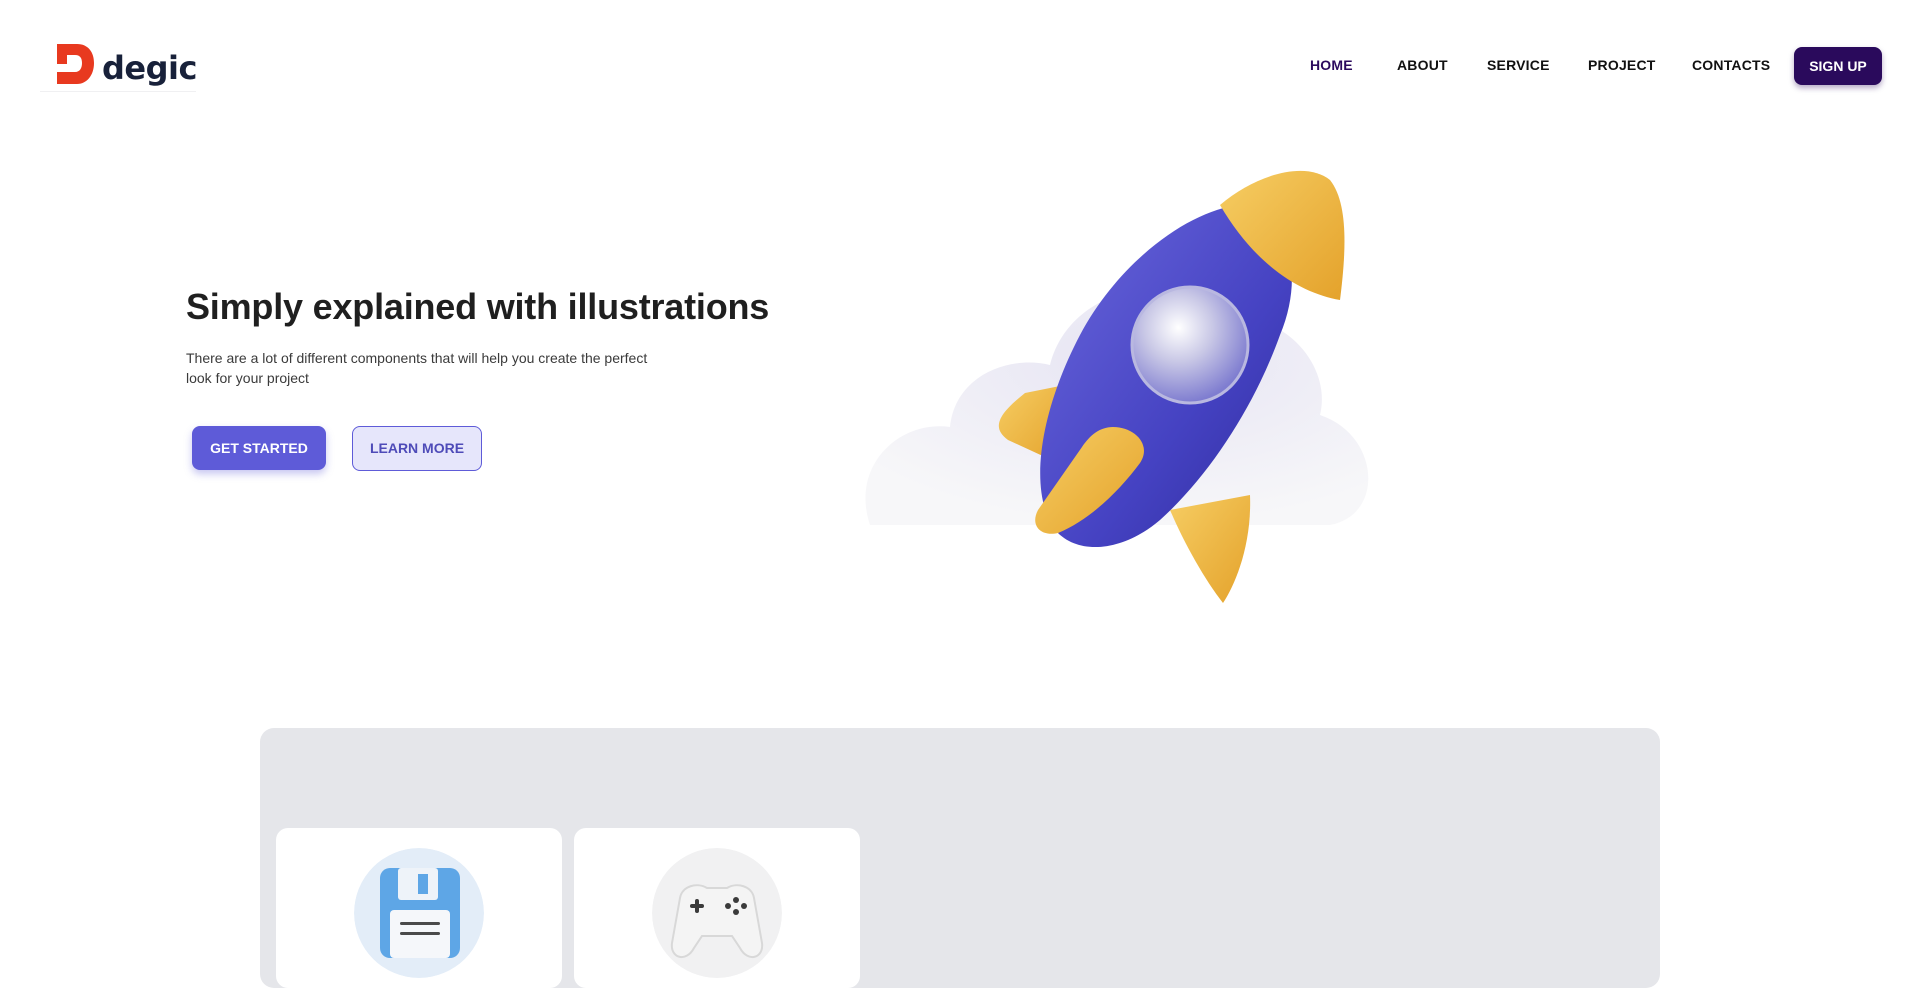  Describe the element at coordinates (1731, 65) in the screenshot. I see `nav-contacts: CONTACTS` at that location.